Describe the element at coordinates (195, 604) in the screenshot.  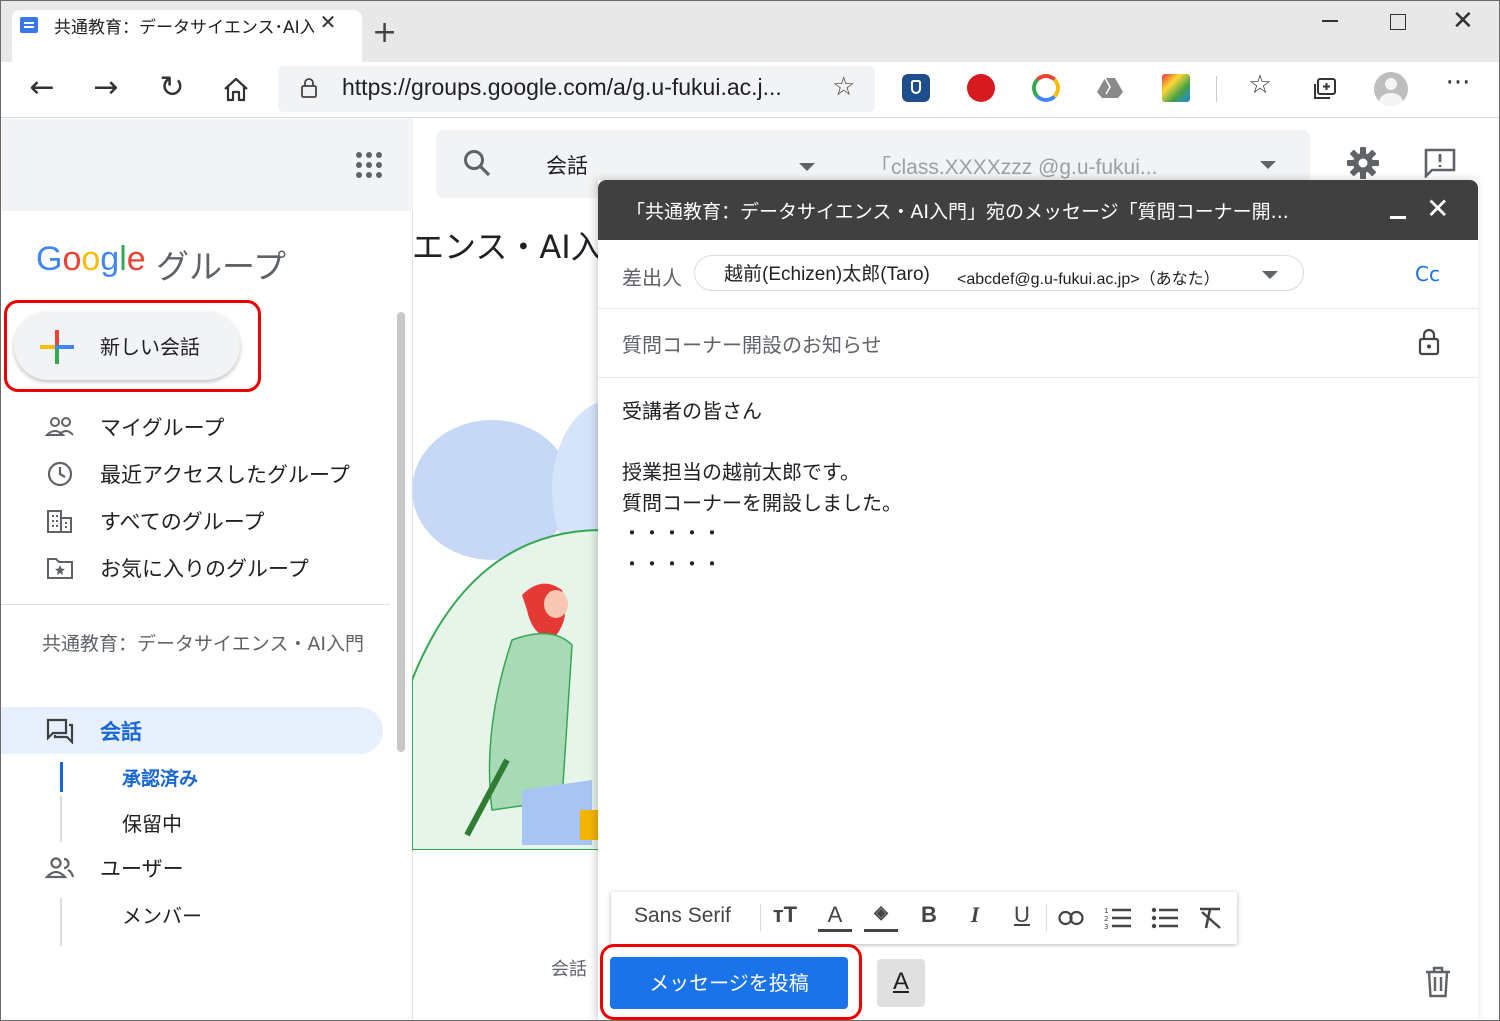
I see `sidebar-divider` at that location.